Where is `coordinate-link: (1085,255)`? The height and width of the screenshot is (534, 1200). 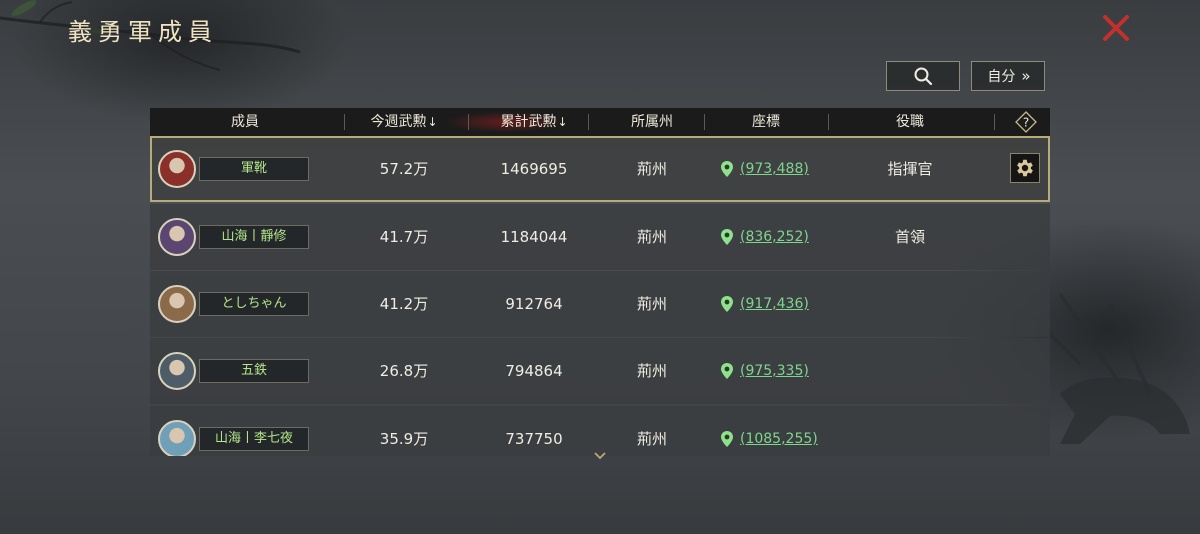 coordinate-link: (1085,255) is located at coordinates (769, 431).